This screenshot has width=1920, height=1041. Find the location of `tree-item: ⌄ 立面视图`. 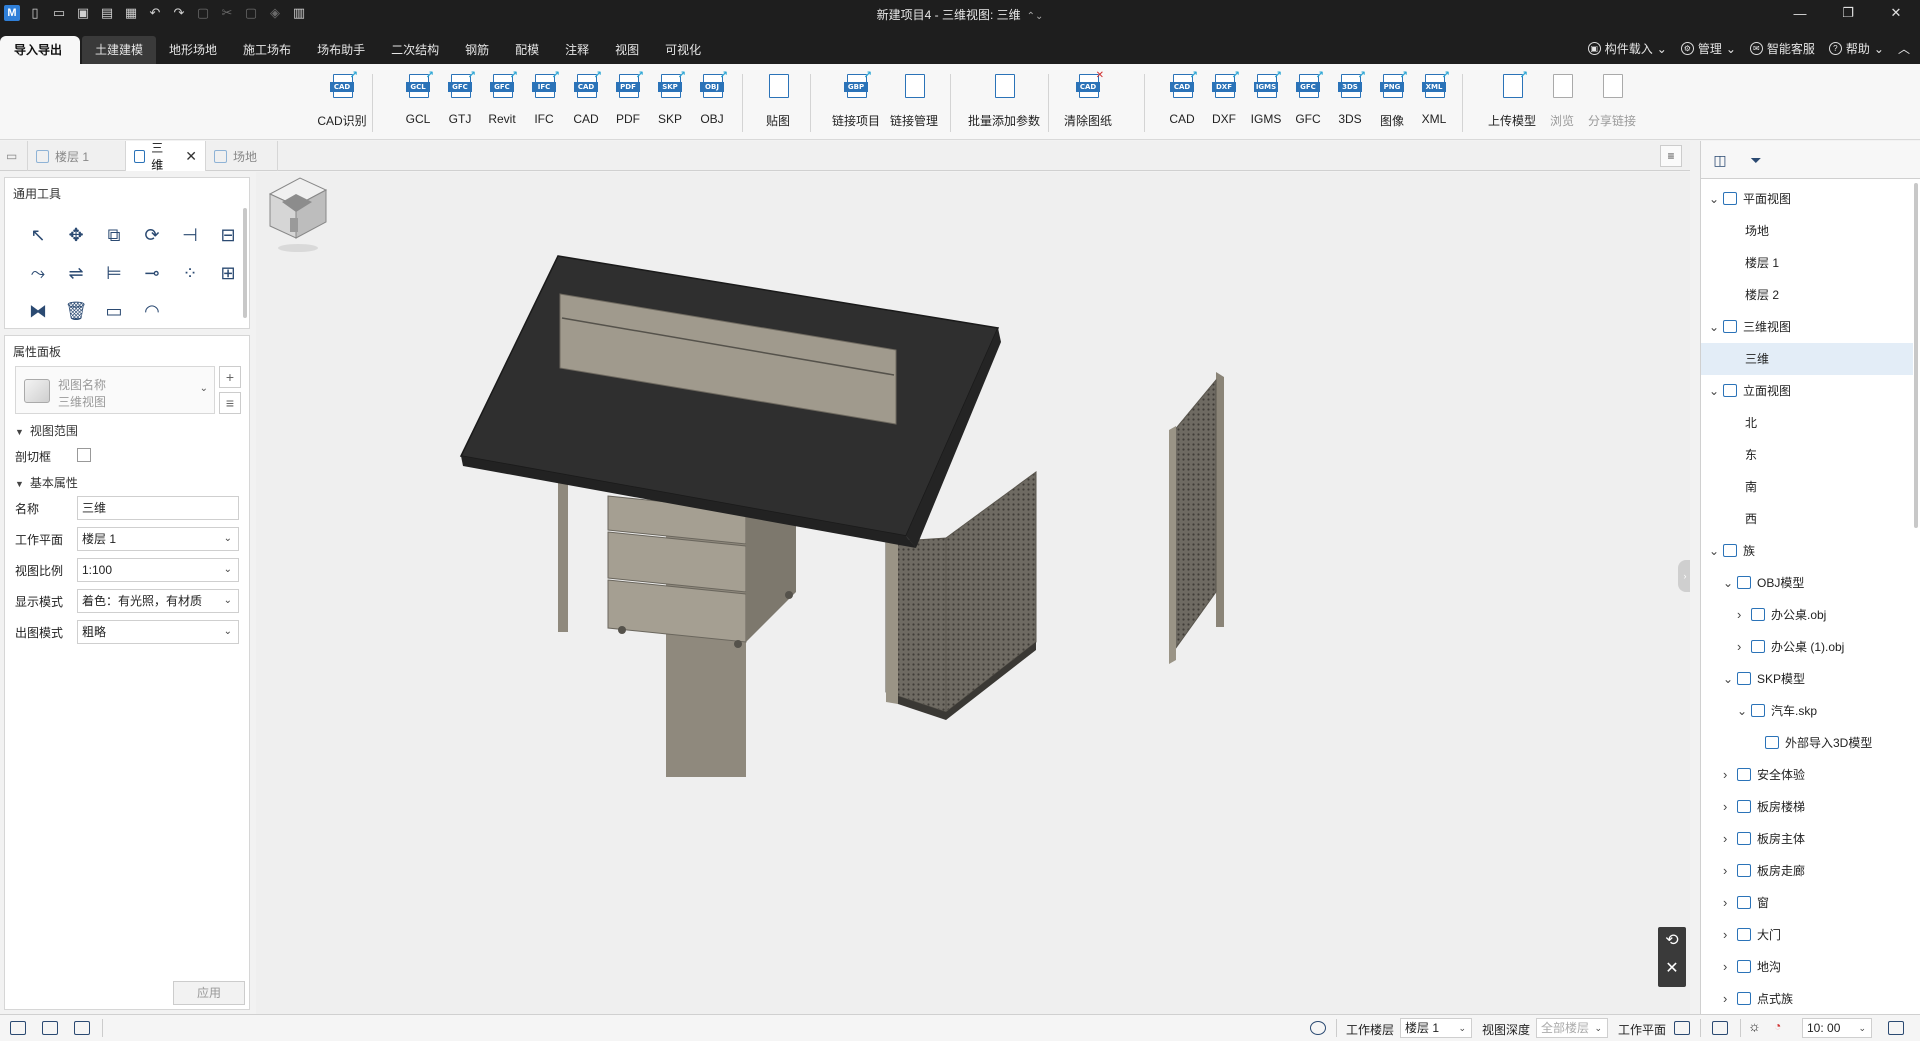

tree-item: ⌄ 立面视图 is located at coordinates (1807, 391).